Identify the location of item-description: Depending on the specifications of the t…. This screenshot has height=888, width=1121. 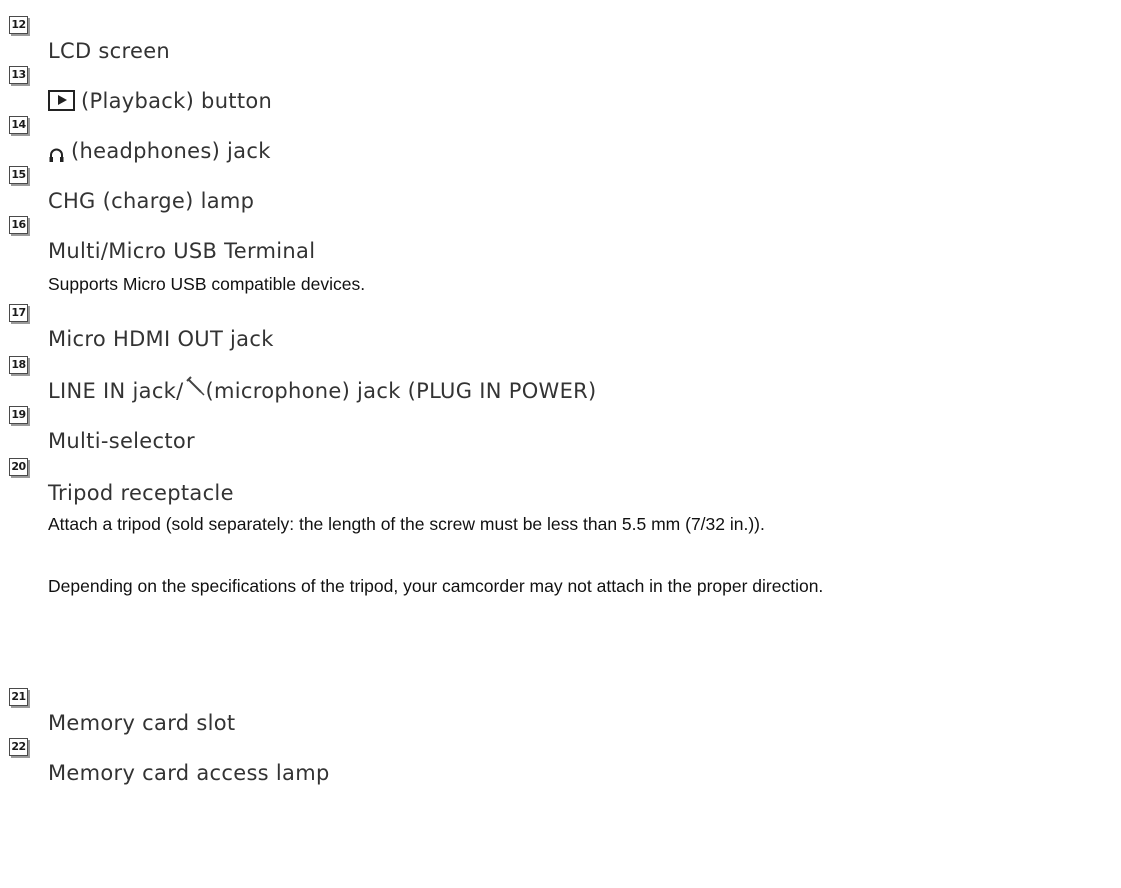
(436, 586).